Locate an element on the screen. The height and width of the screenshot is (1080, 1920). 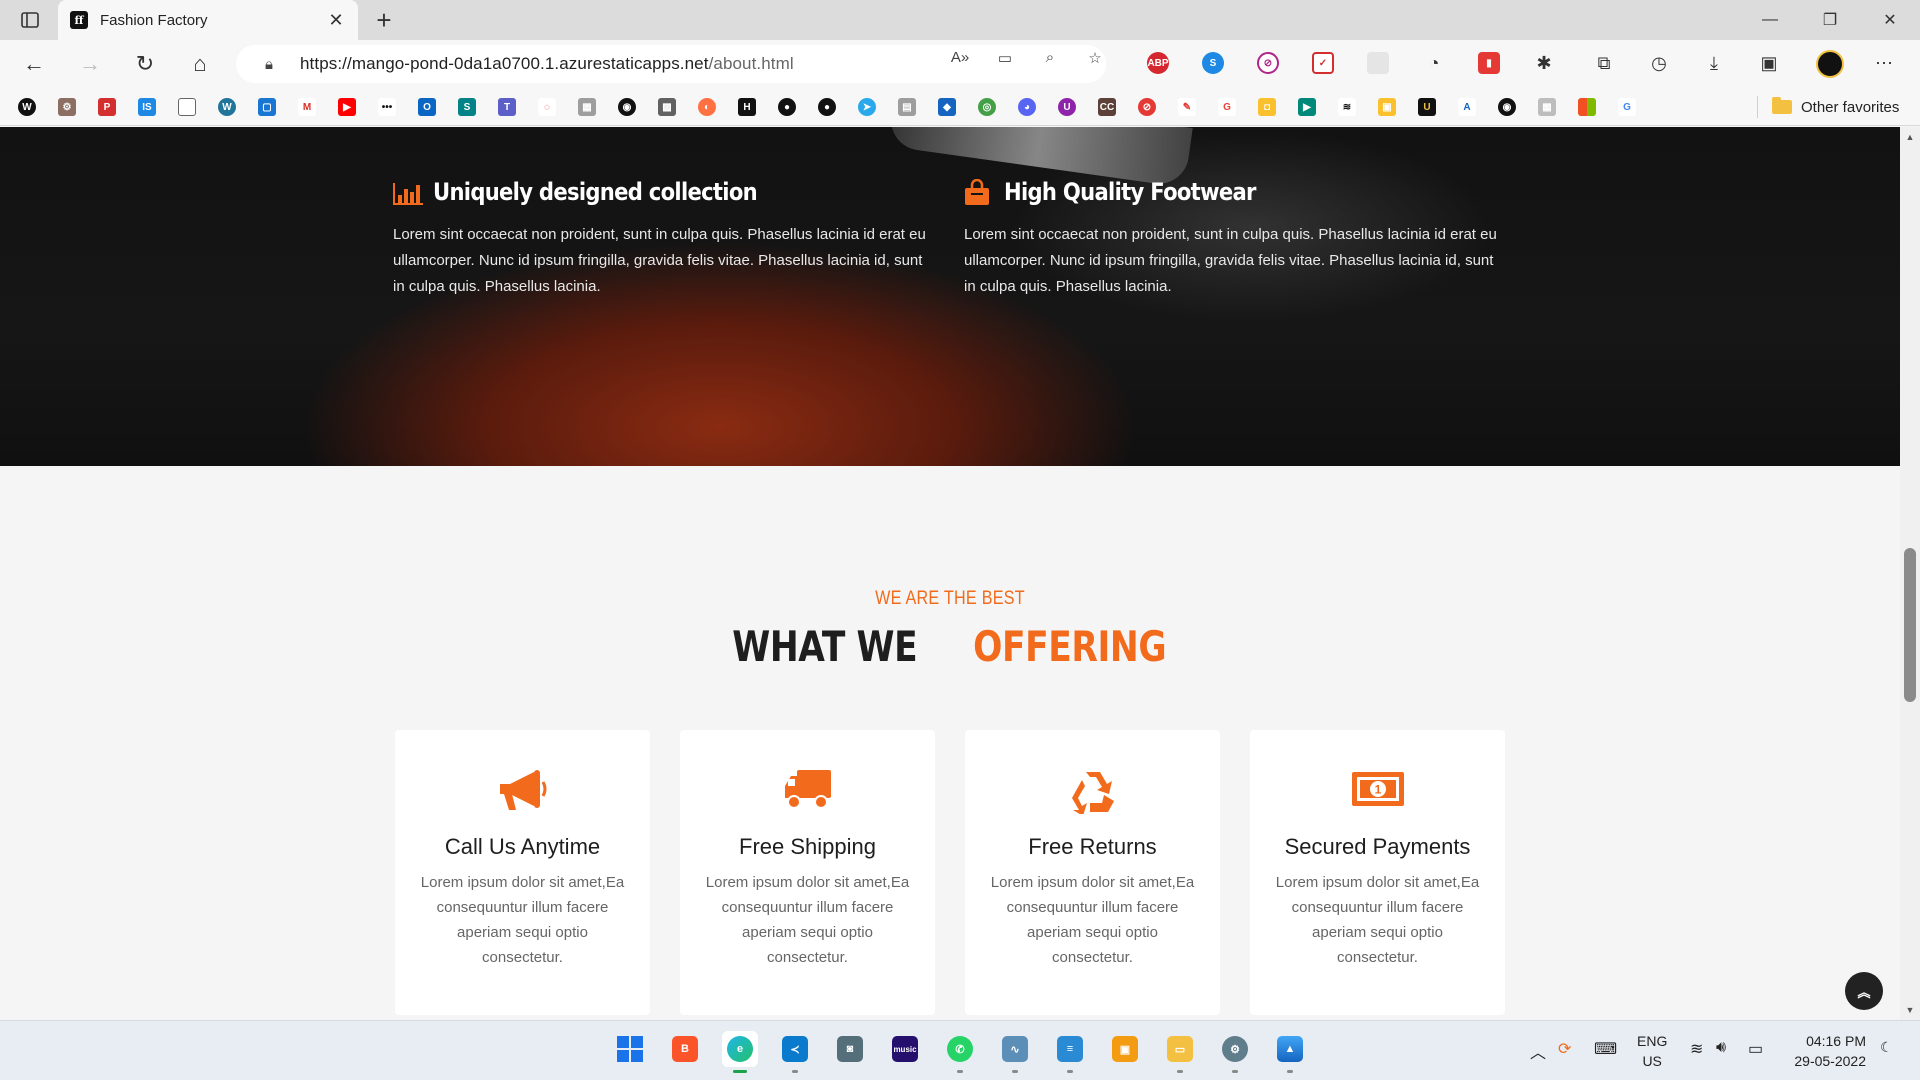
bookmark-red-icon: ⊘ is located at coordinates (1147, 107).